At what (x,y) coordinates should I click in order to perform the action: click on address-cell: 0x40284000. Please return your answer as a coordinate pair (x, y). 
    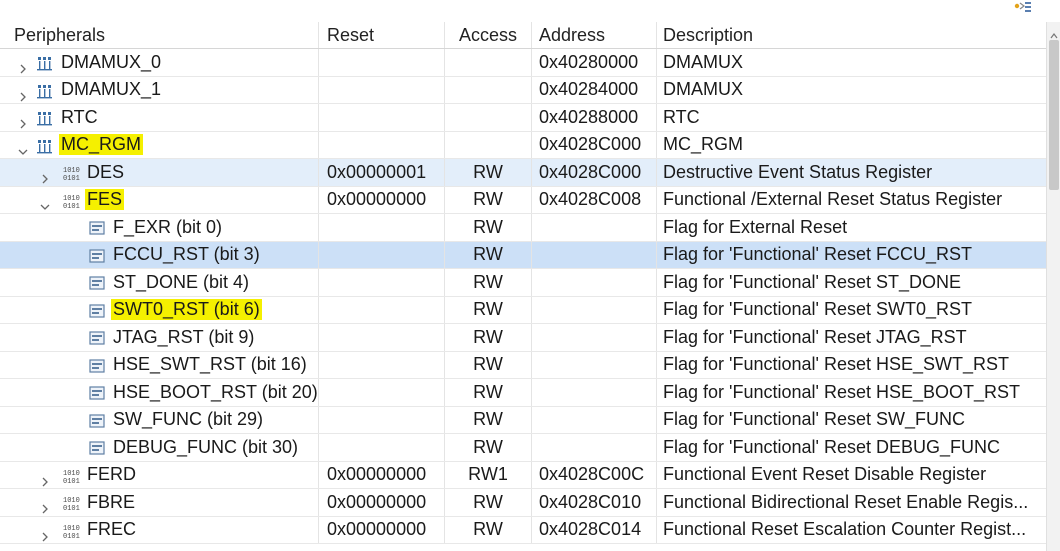
    Looking at the image, I should click on (594, 89).